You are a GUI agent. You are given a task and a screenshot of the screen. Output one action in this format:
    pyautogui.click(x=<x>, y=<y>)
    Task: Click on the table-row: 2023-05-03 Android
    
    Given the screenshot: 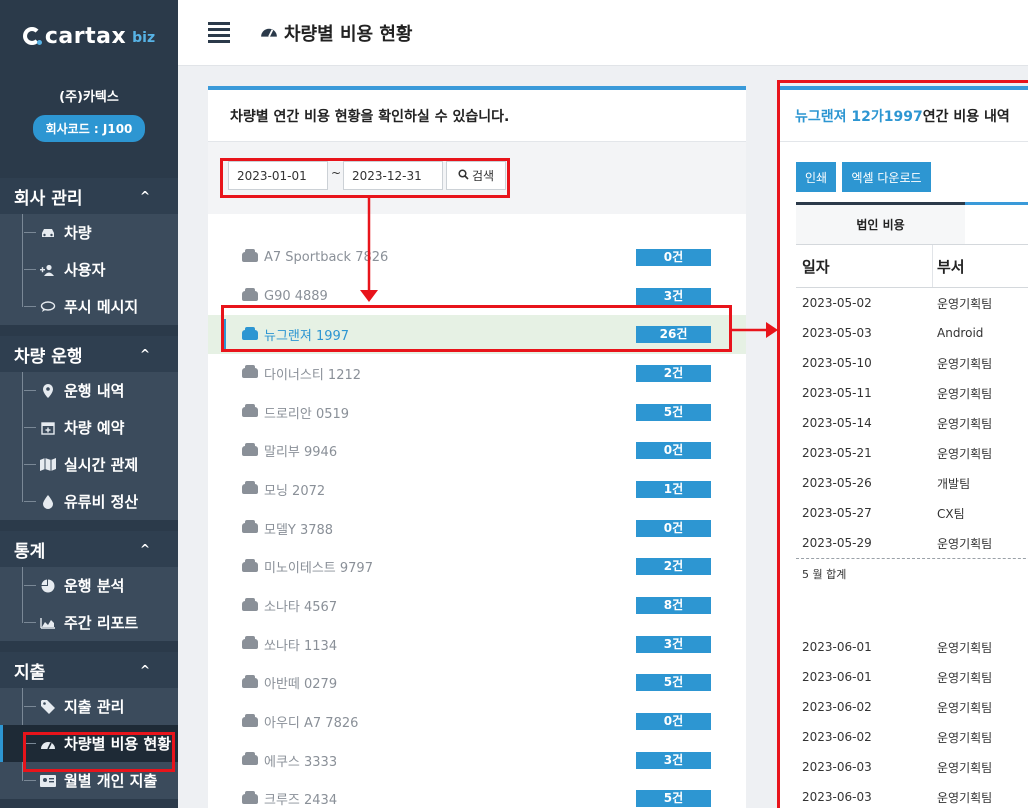 What is the action you would take?
    pyautogui.click(x=912, y=333)
    